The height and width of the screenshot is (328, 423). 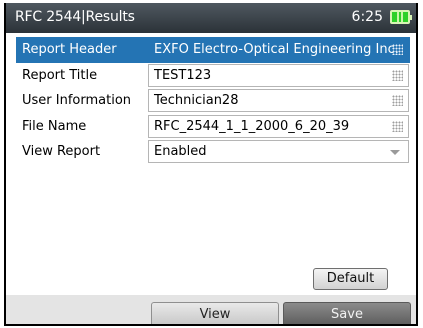 I want to click on screen-title: RFC 2544|Results, so click(x=75, y=17).